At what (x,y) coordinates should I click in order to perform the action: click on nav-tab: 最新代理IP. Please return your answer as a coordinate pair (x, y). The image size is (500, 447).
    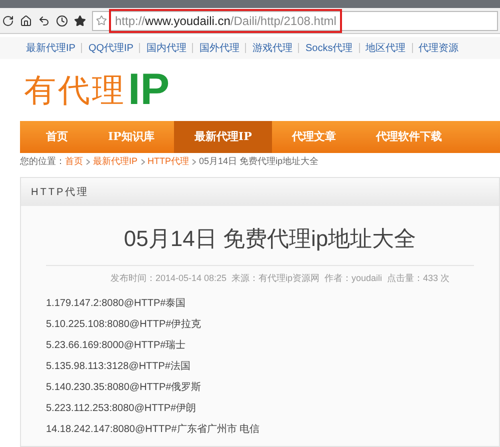
    Looking at the image, I should click on (223, 137).